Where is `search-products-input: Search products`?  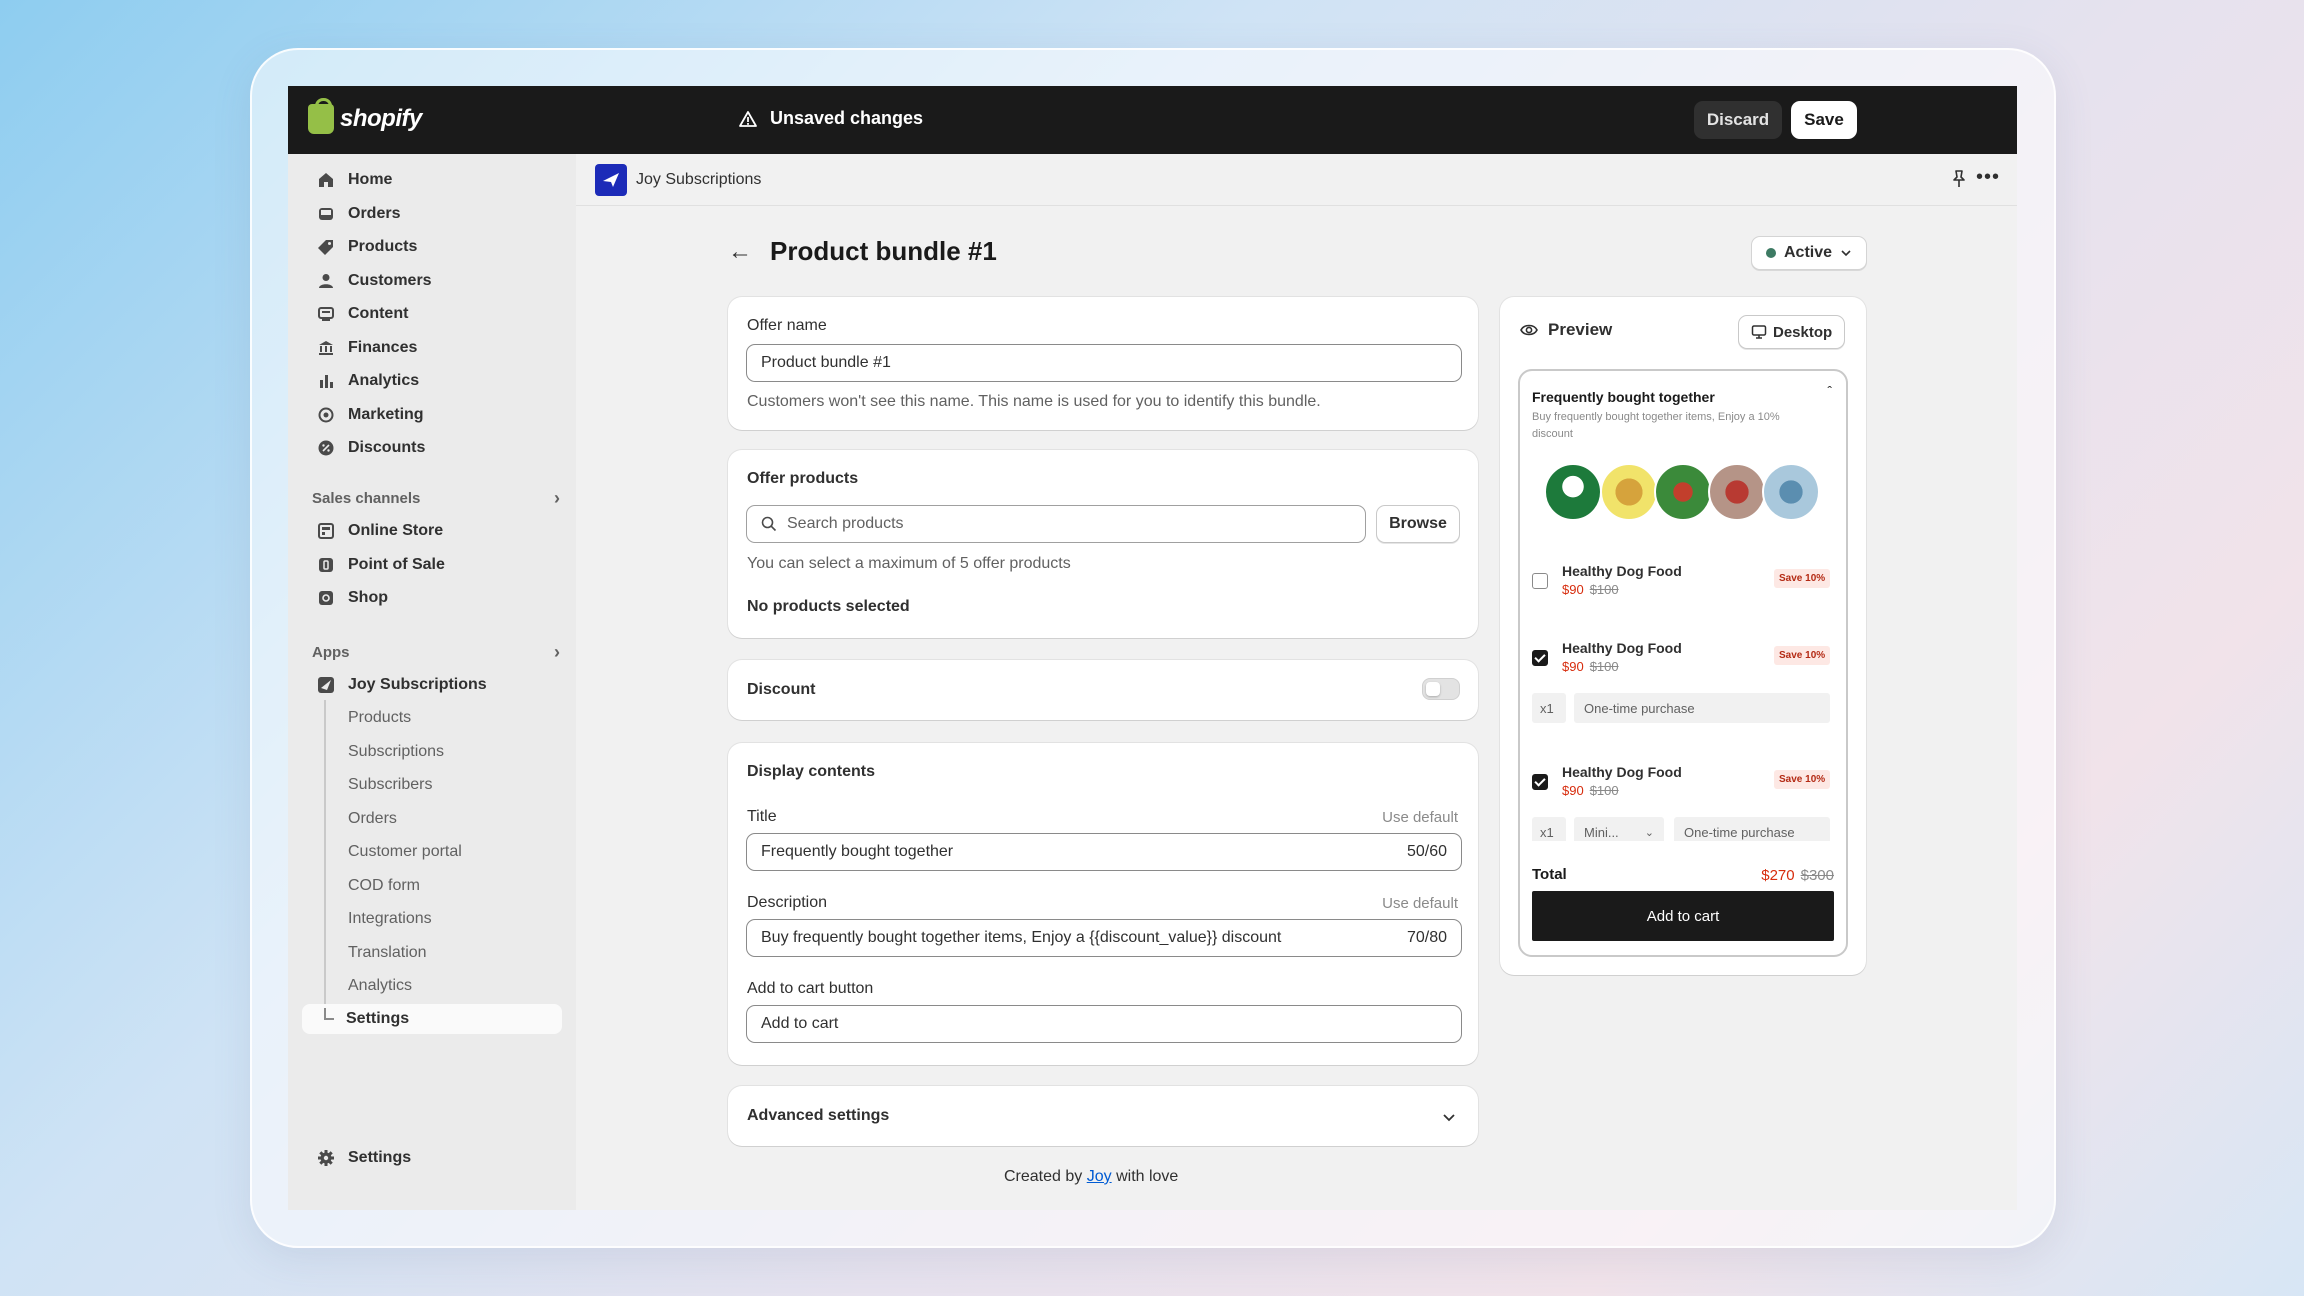 search-products-input: Search products is located at coordinates (1056, 524).